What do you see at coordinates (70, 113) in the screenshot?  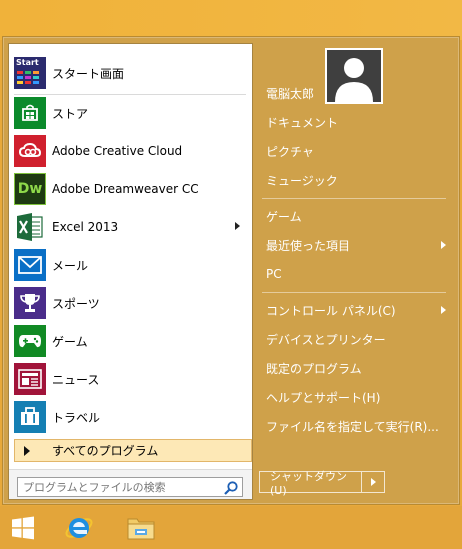 I see `app-label: ストア` at bounding box center [70, 113].